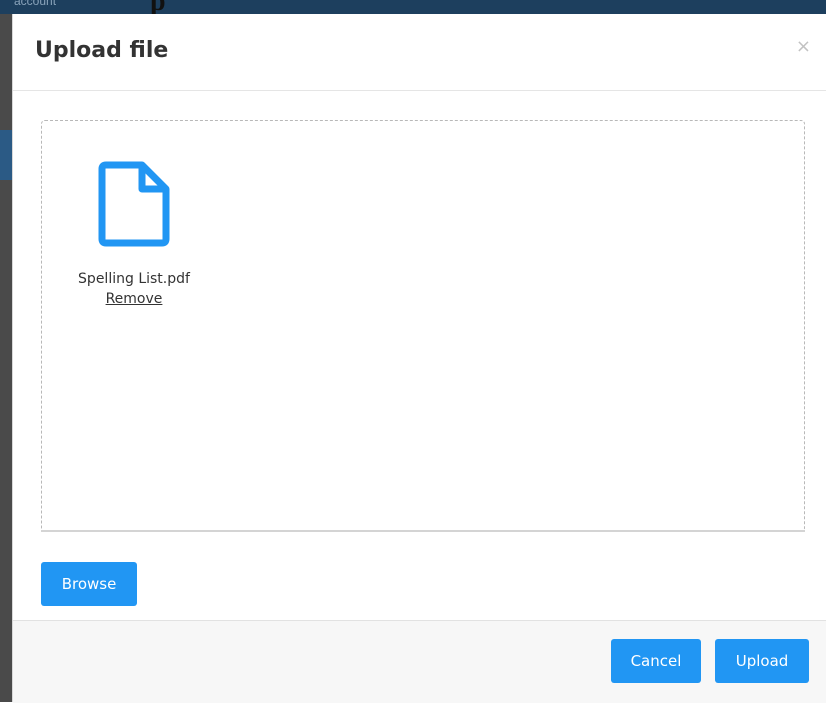 The image size is (826, 703). What do you see at coordinates (423, 531) in the screenshot?
I see `dropzone-bottom-border` at bounding box center [423, 531].